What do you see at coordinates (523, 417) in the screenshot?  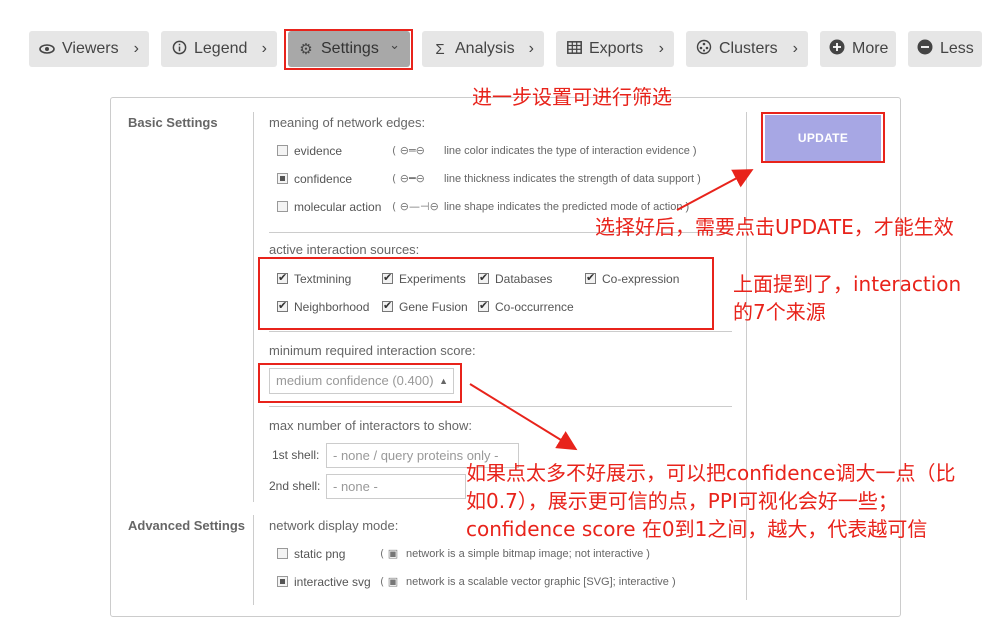 I see `arrow-to-note` at bounding box center [523, 417].